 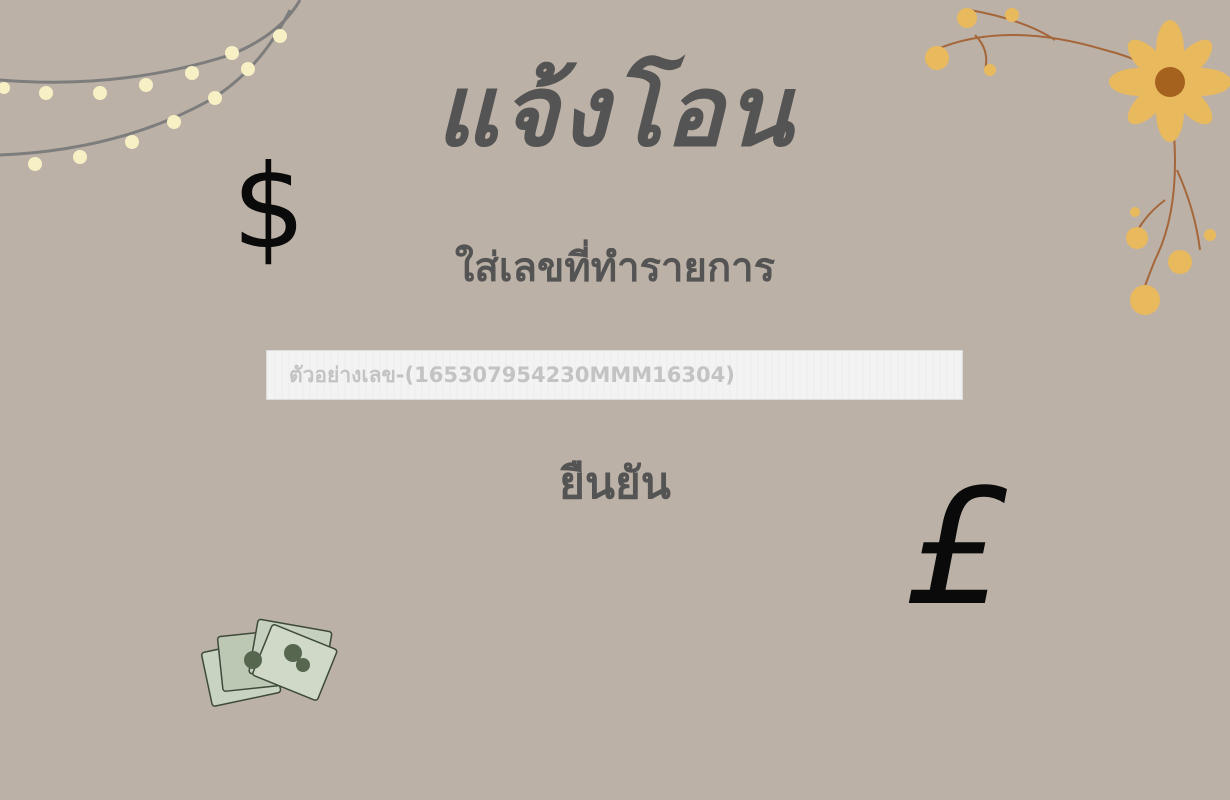 I want to click on pound-icon: £, so click(x=956, y=547).